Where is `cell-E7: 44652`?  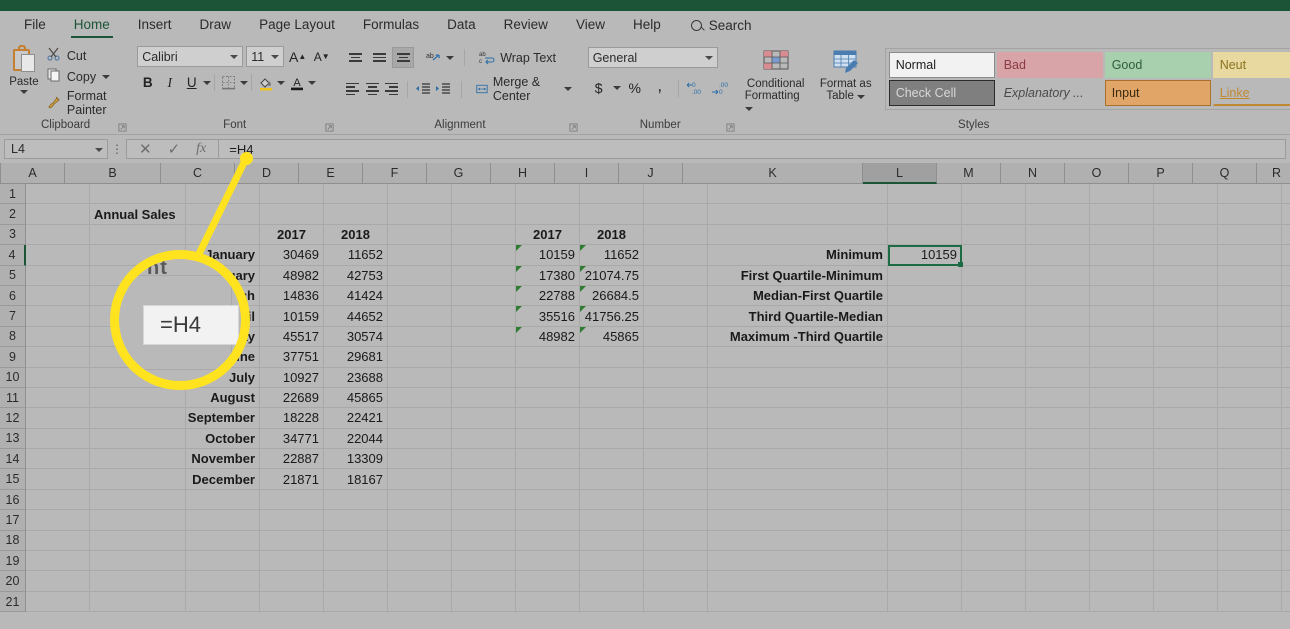 cell-E7: 44652 is located at coordinates (356, 316).